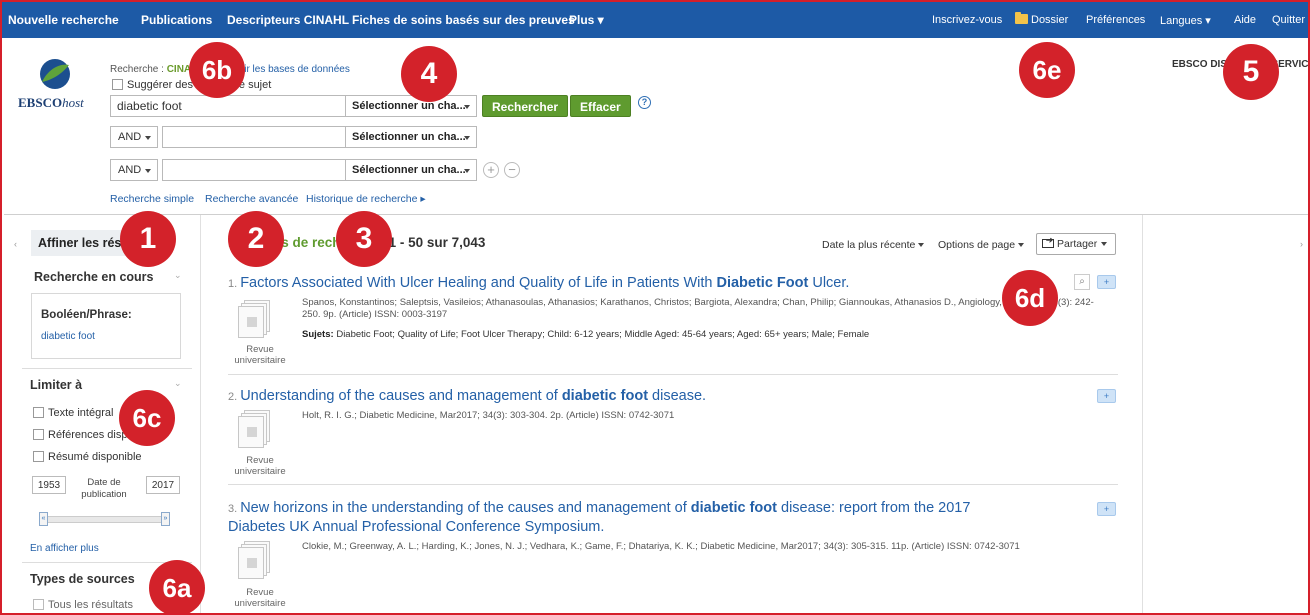 The height and width of the screenshot is (615, 1310). Describe the element at coordinates (217, 70) in the screenshot. I see `annotation-badge-6b: 6b` at that location.